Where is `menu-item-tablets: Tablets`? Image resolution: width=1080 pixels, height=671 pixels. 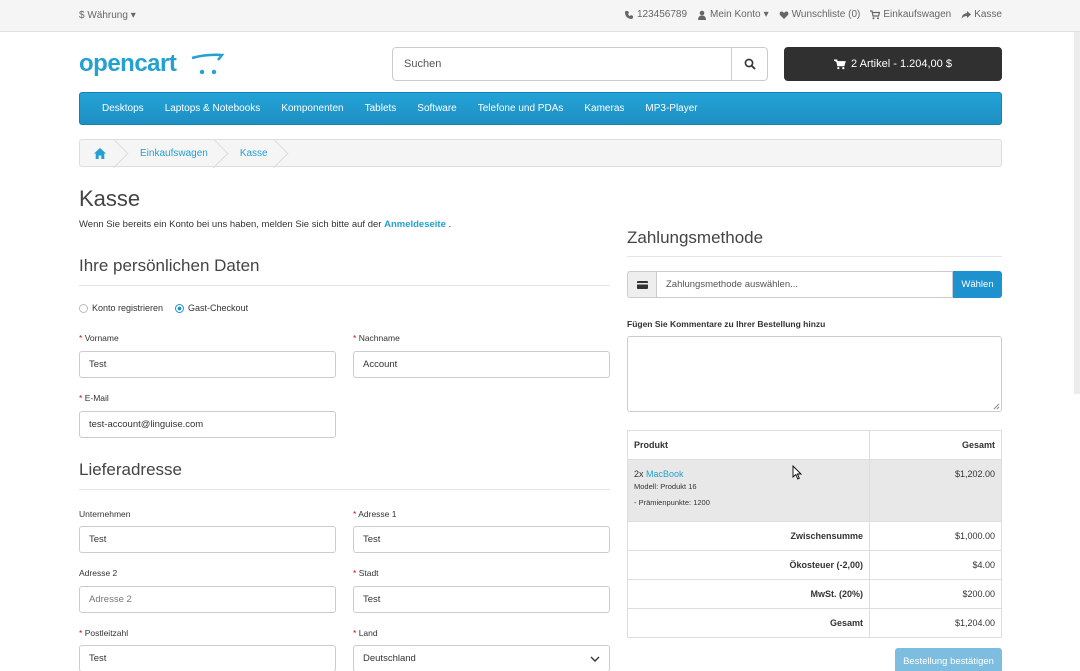
menu-item-tablets: Tablets is located at coordinates (381, 108).